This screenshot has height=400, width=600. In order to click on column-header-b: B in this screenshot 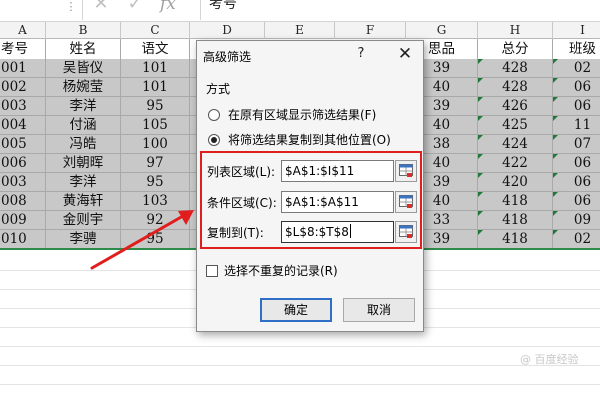, I will do `click(83, 30)`.